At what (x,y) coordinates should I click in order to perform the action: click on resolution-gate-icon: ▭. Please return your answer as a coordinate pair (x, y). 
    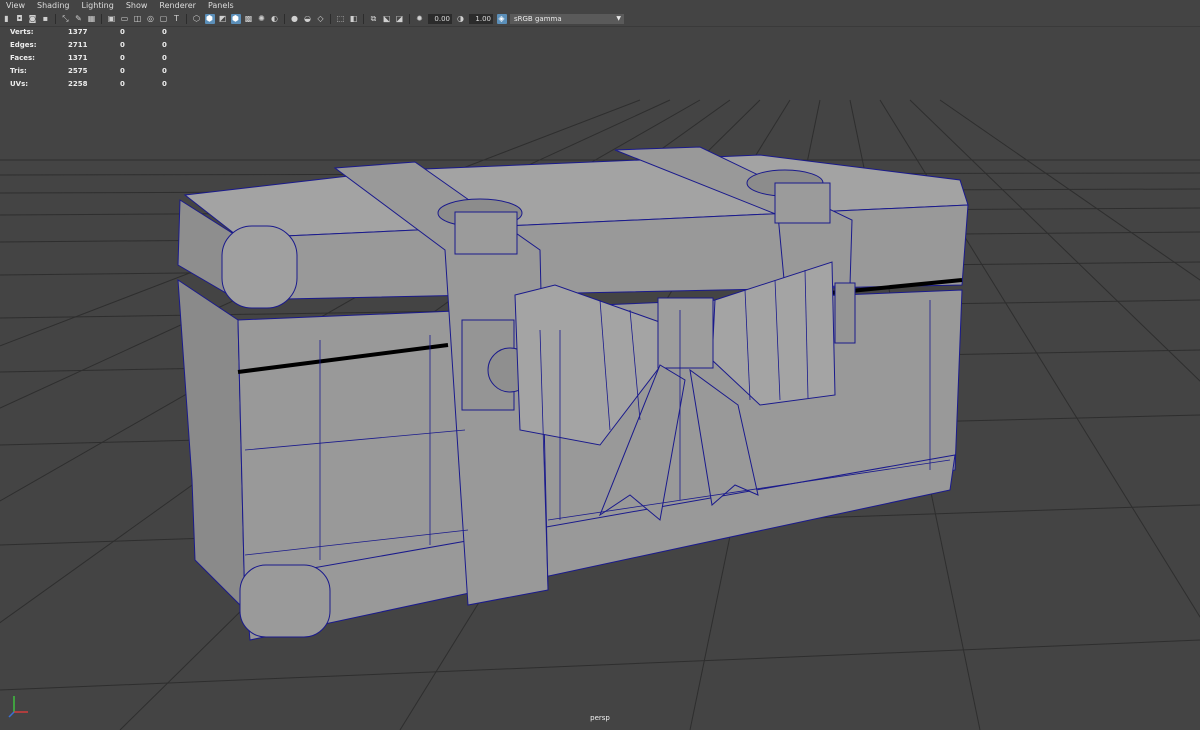
    Looking at the image, I should click on (125, 19).